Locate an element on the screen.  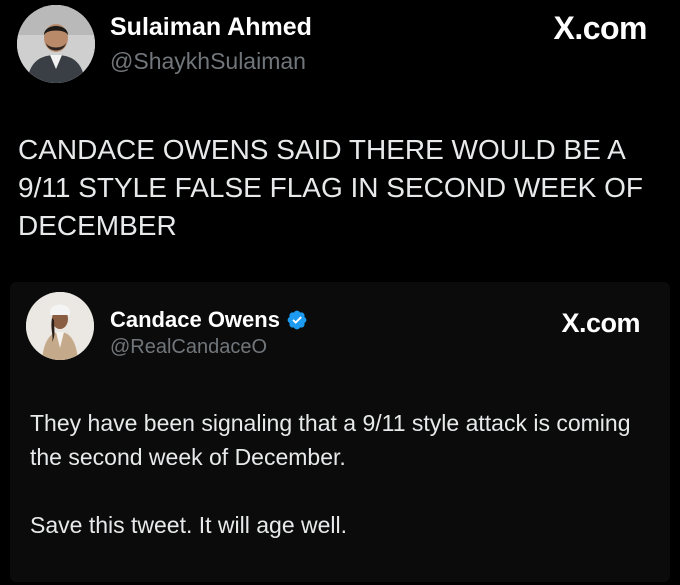
quoted-author-name-row: Candace Owens is located at coordinates (209, 320).